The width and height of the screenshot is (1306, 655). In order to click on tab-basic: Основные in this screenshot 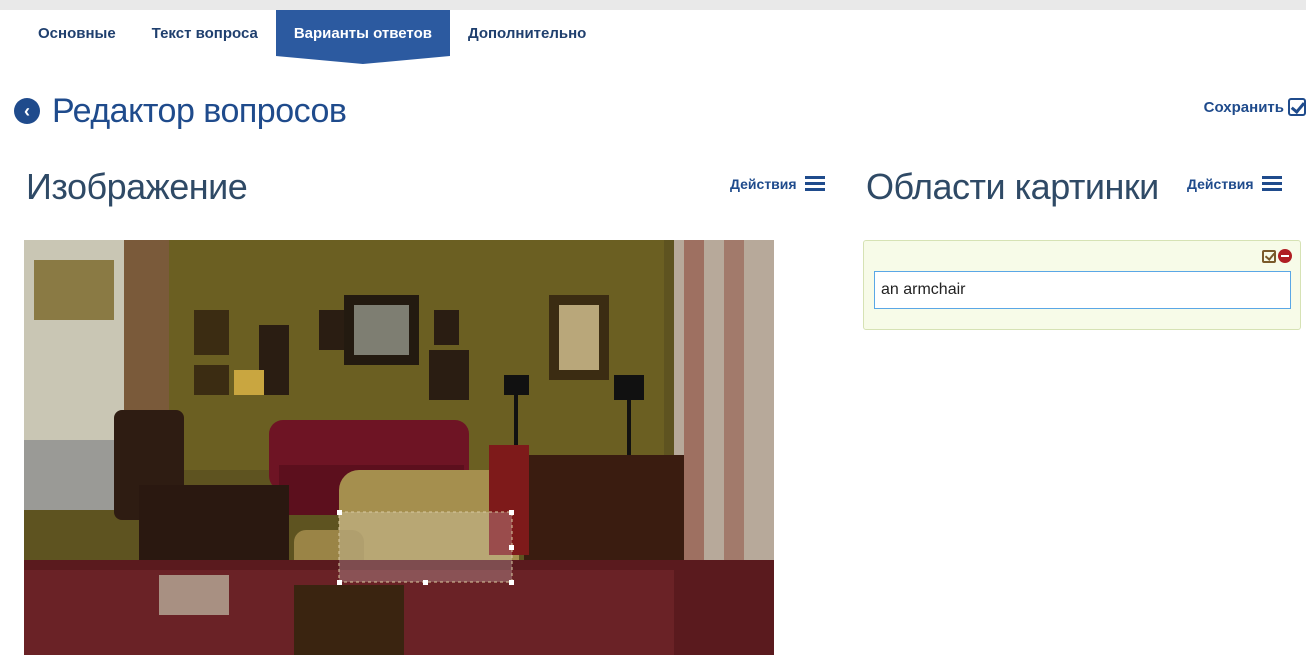, I will do `click(77, 33)`.